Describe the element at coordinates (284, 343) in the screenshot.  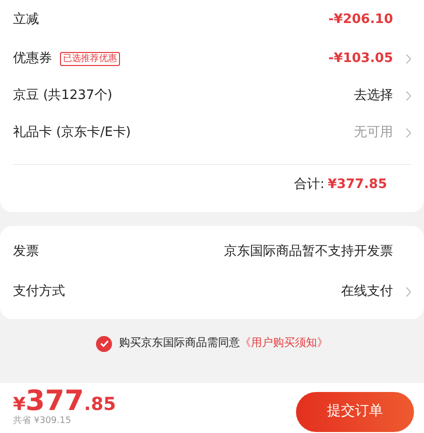
I see `terms-link: 《用户购买须知》` at that location.